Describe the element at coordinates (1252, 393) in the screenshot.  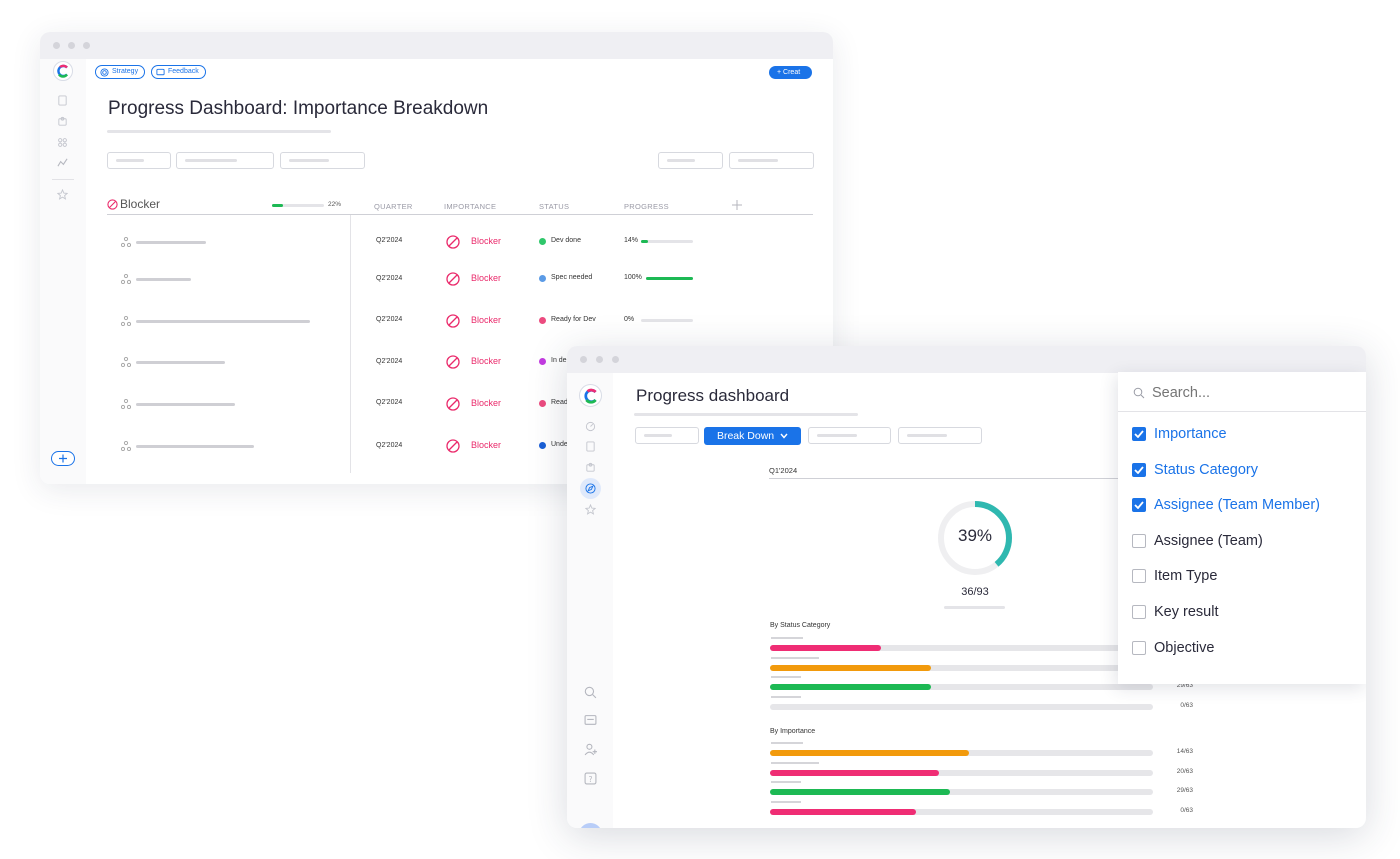
I see `menu-search-input` at that location.